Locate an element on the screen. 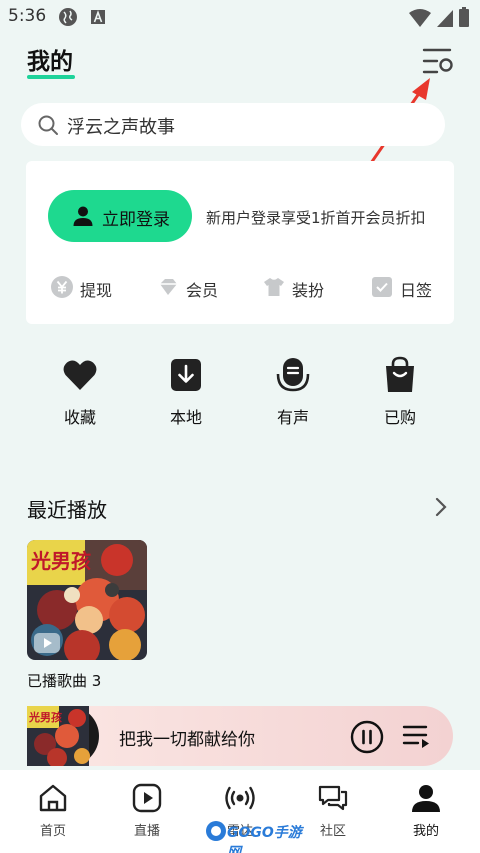 This screenshot has height=853, width=480. checkbox-icon is located at coordinates (382, 287).